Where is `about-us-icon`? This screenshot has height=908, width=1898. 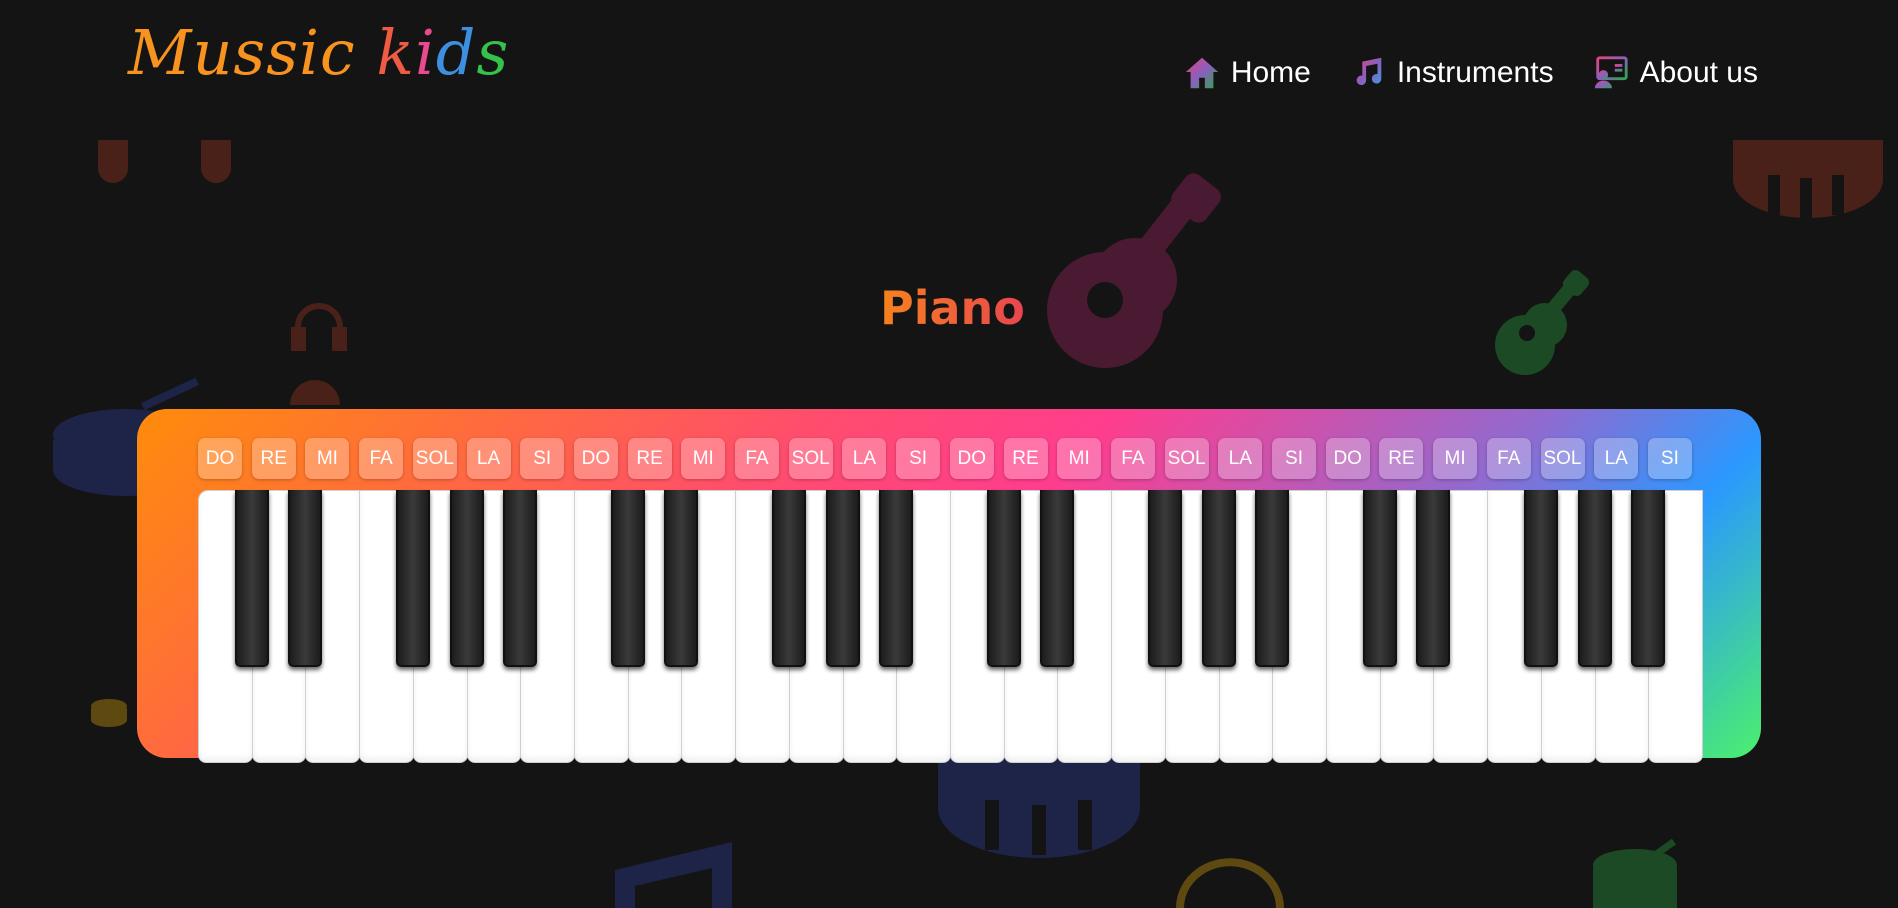
about-us-icon is located at coordinates (1611, 72).